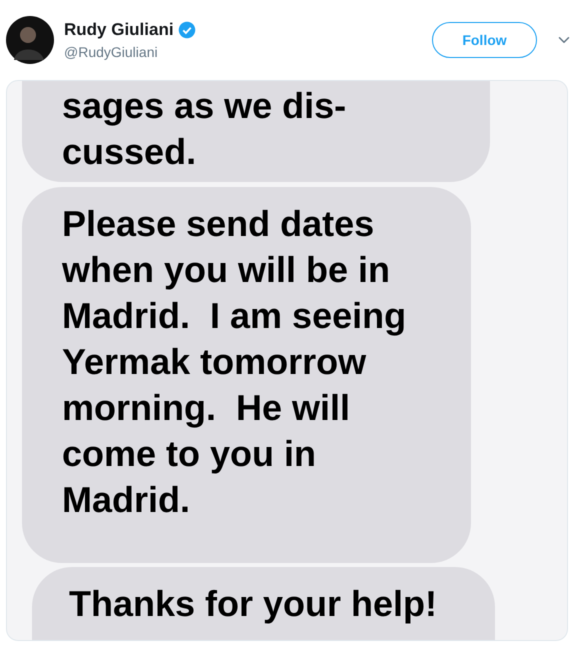  Describe the element at coordinates (253, 604) in the screenshot. I see `message-text: Thanks for your help!` at that location.